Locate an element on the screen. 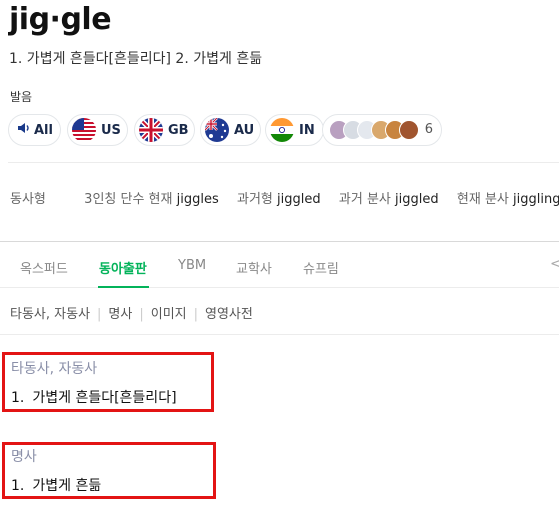  pronounce-in-label: IN is located at coordinates (307, 130).